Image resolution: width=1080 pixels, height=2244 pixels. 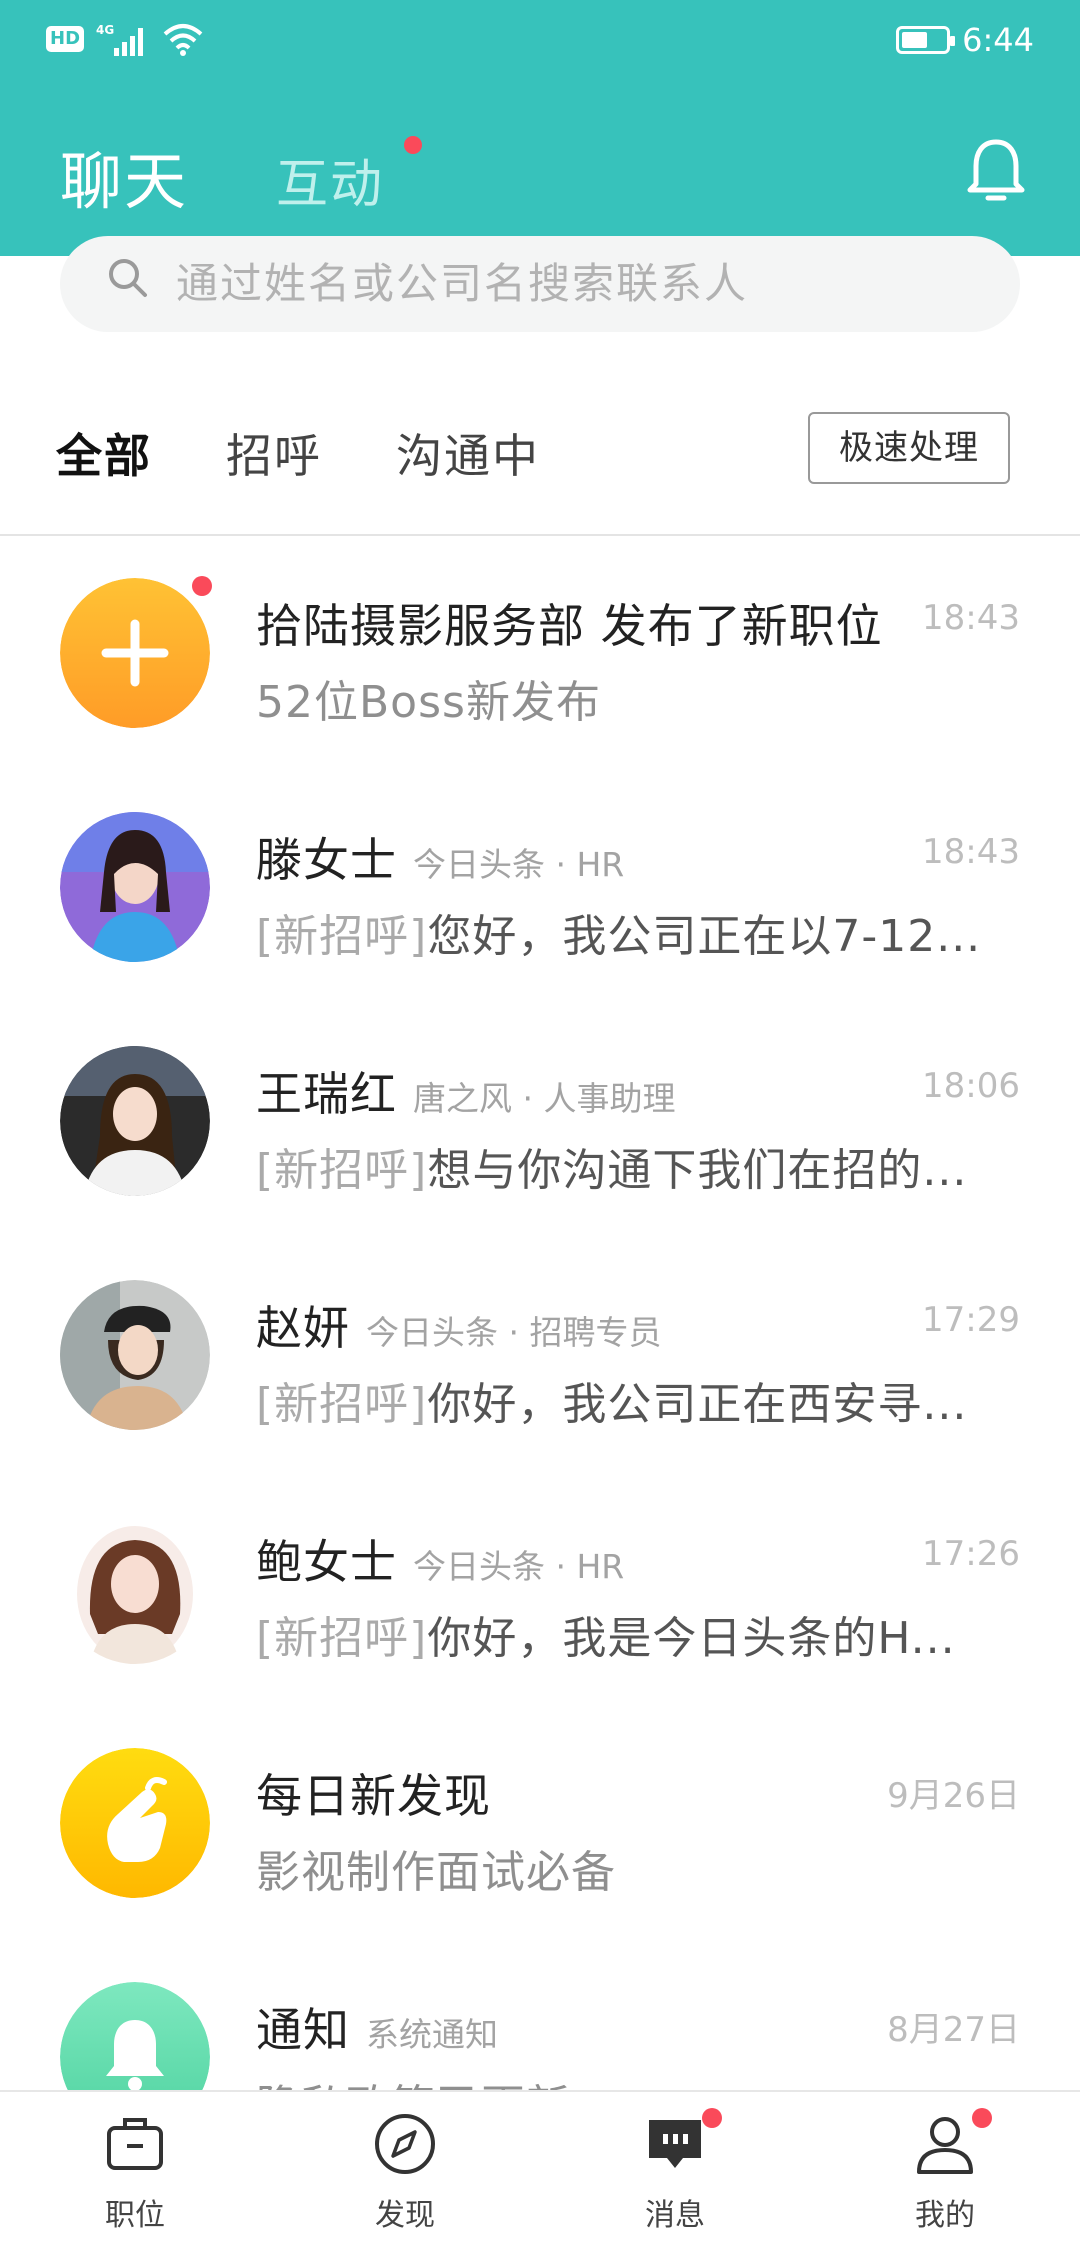 What do you see at coordinates (675, 2215) in the screenshot?
I see `nav-label: 消息` at bounding box center [675, 2215].